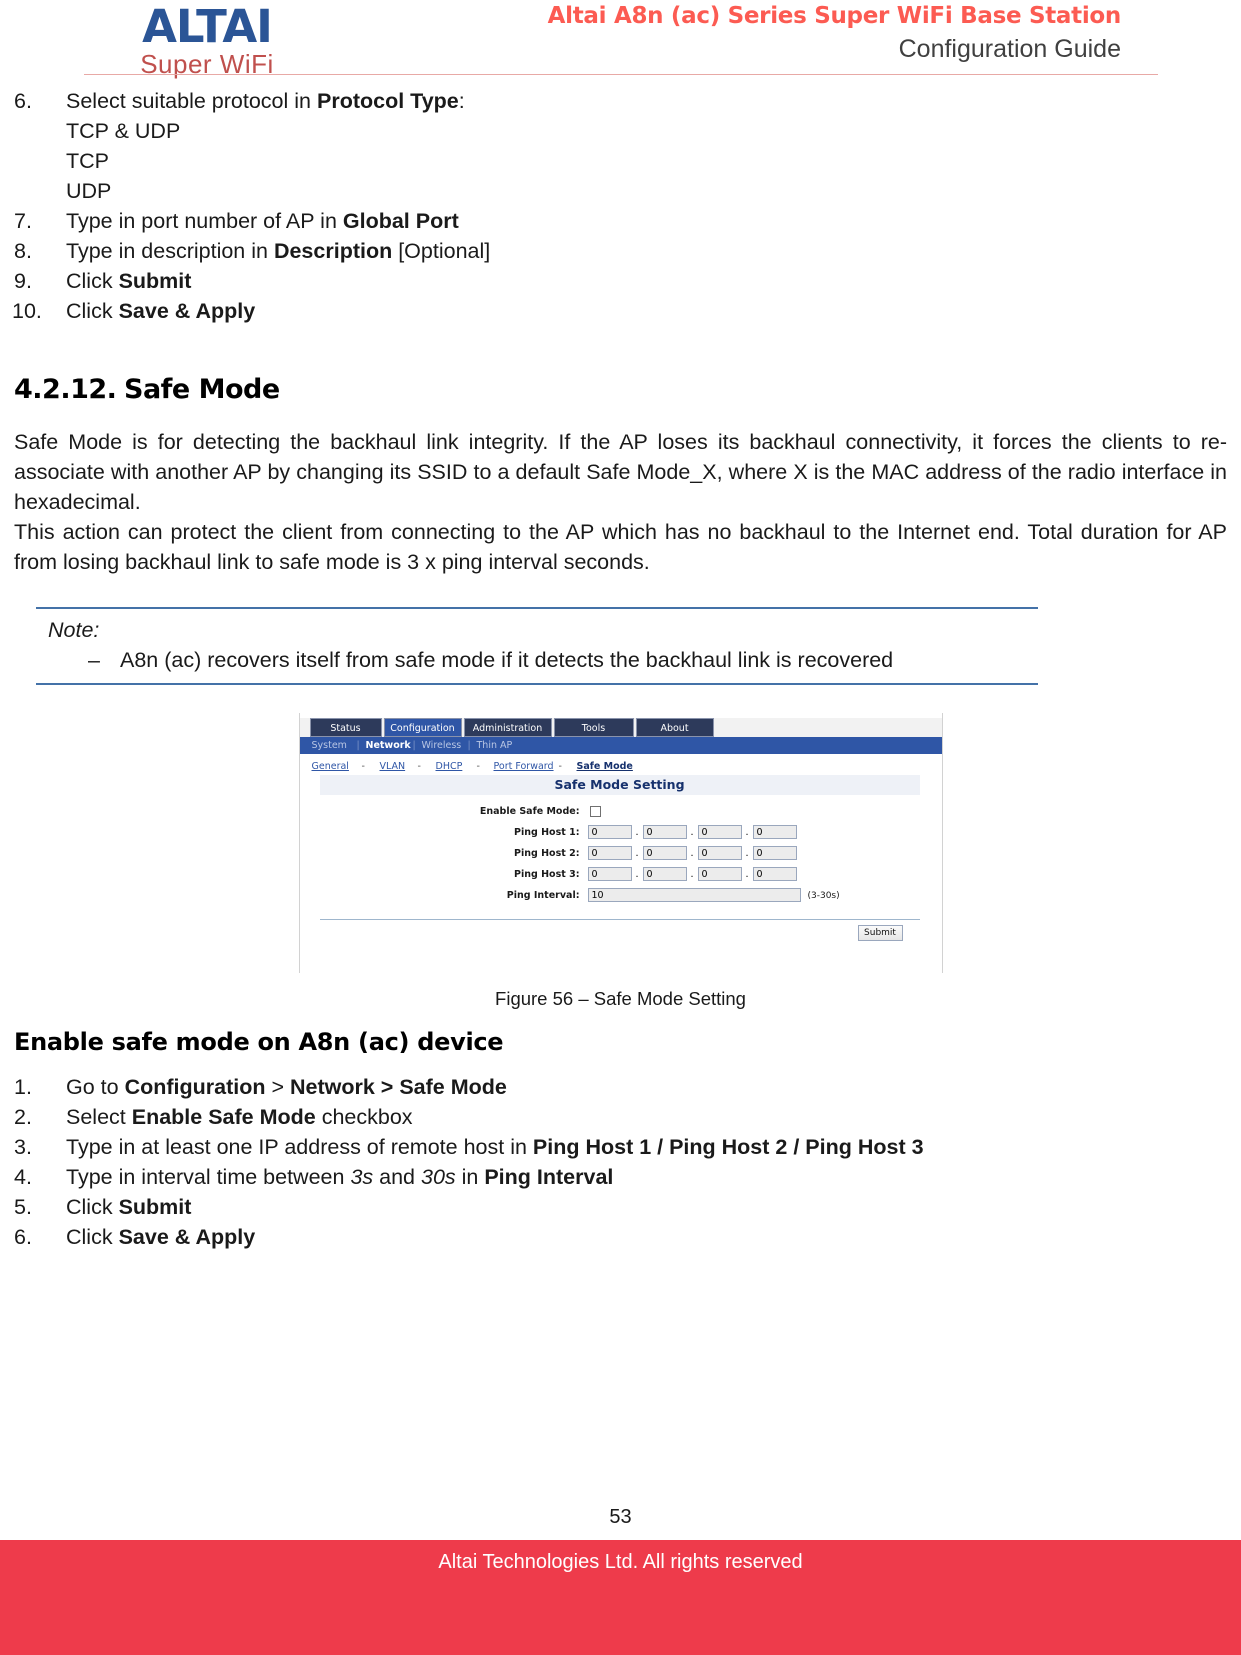 The height and width of the screenshot is (1655, 1241). I want to click on submit-button: Submit, so click(880, 933).